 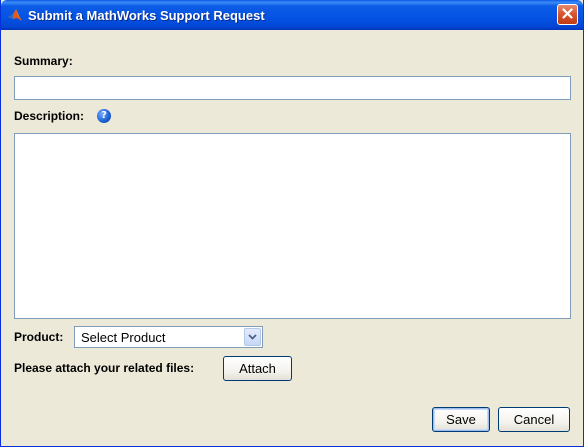 I want to click on attach-button: Attach, so click(x=257, y=368).